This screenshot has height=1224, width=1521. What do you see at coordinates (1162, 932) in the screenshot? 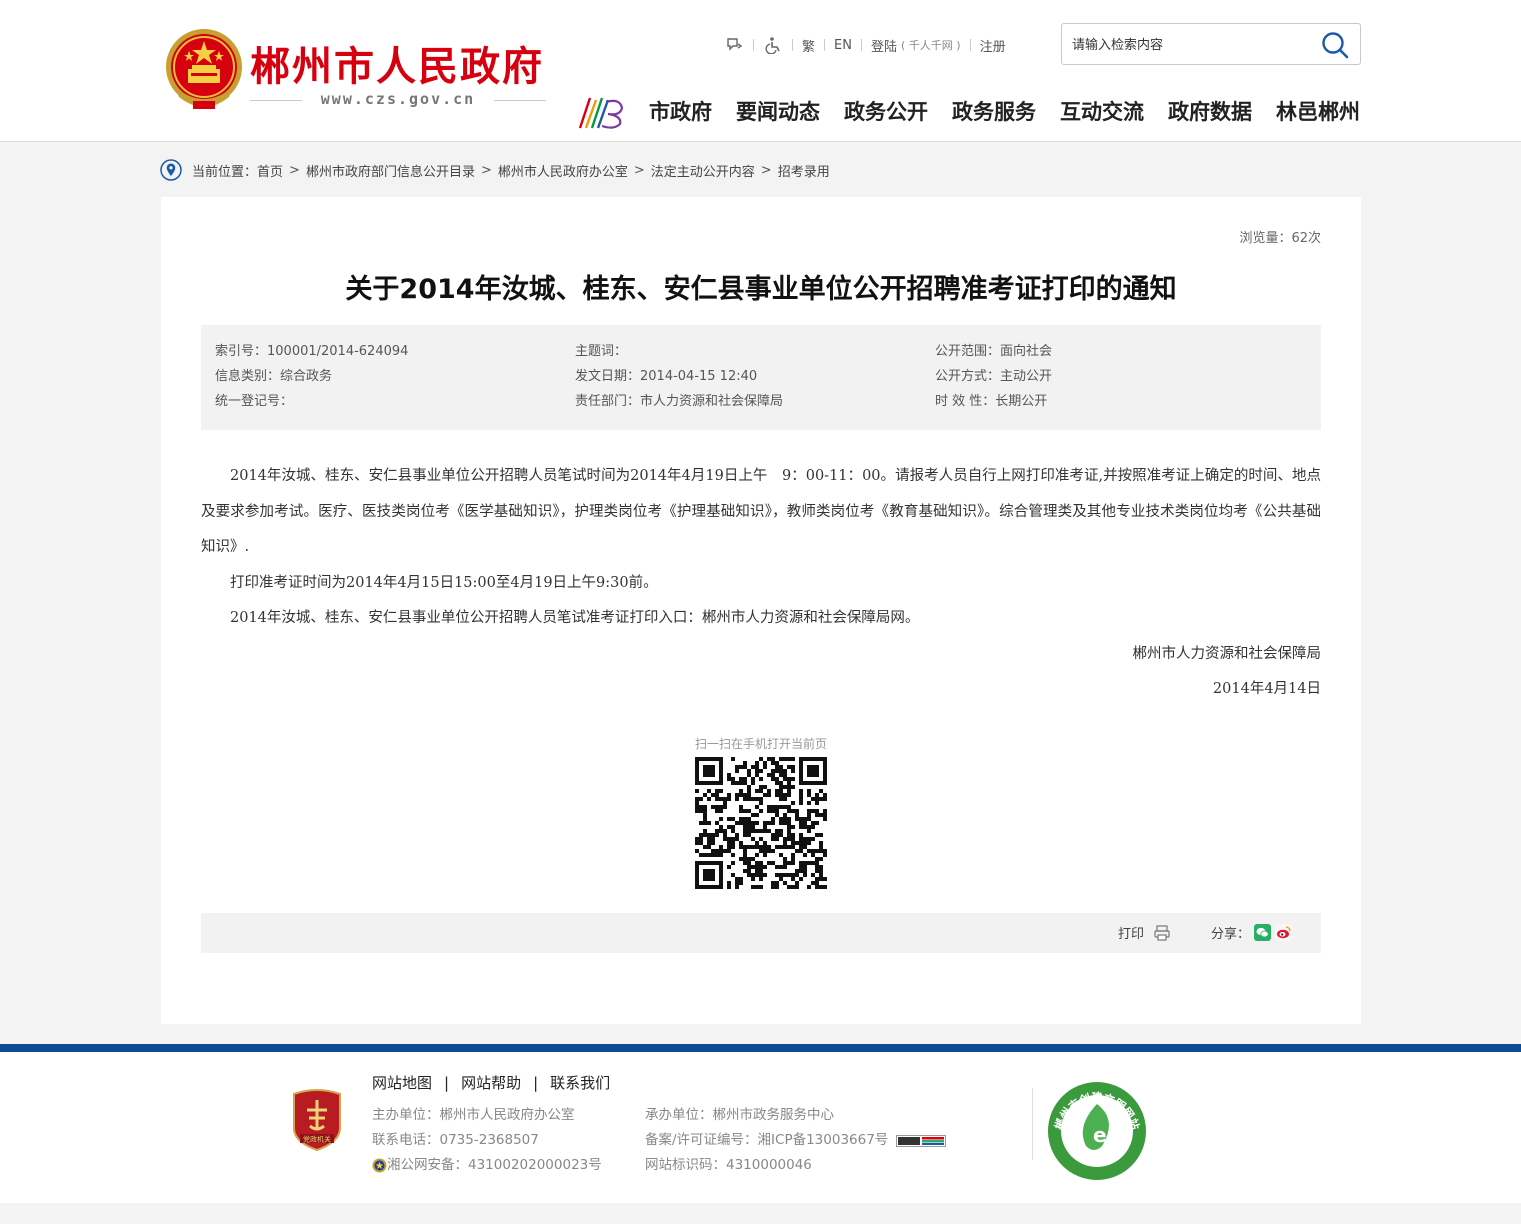
I see `printer-icon` at bounding box center [1162, 932].